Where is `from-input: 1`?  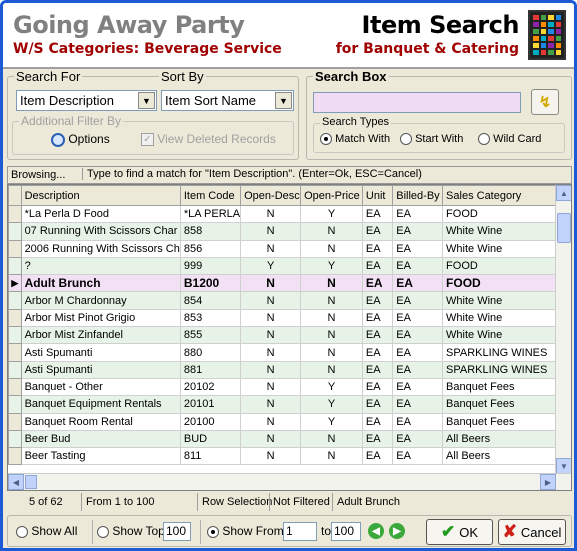 from-input: 1 is located at coordinates (300, 531).